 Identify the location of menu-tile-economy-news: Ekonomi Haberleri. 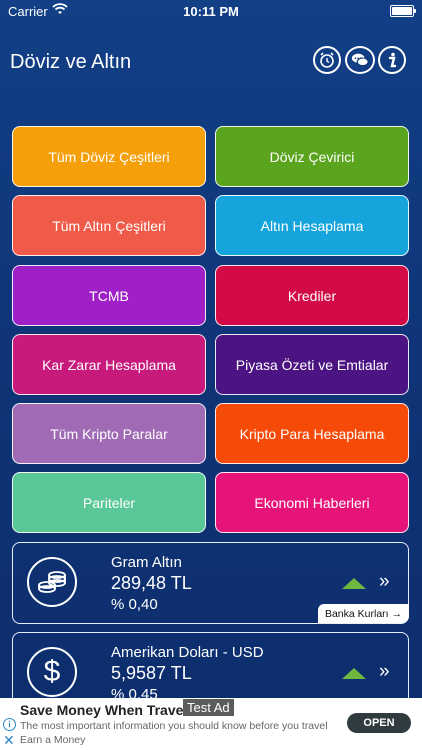
(312, 502).